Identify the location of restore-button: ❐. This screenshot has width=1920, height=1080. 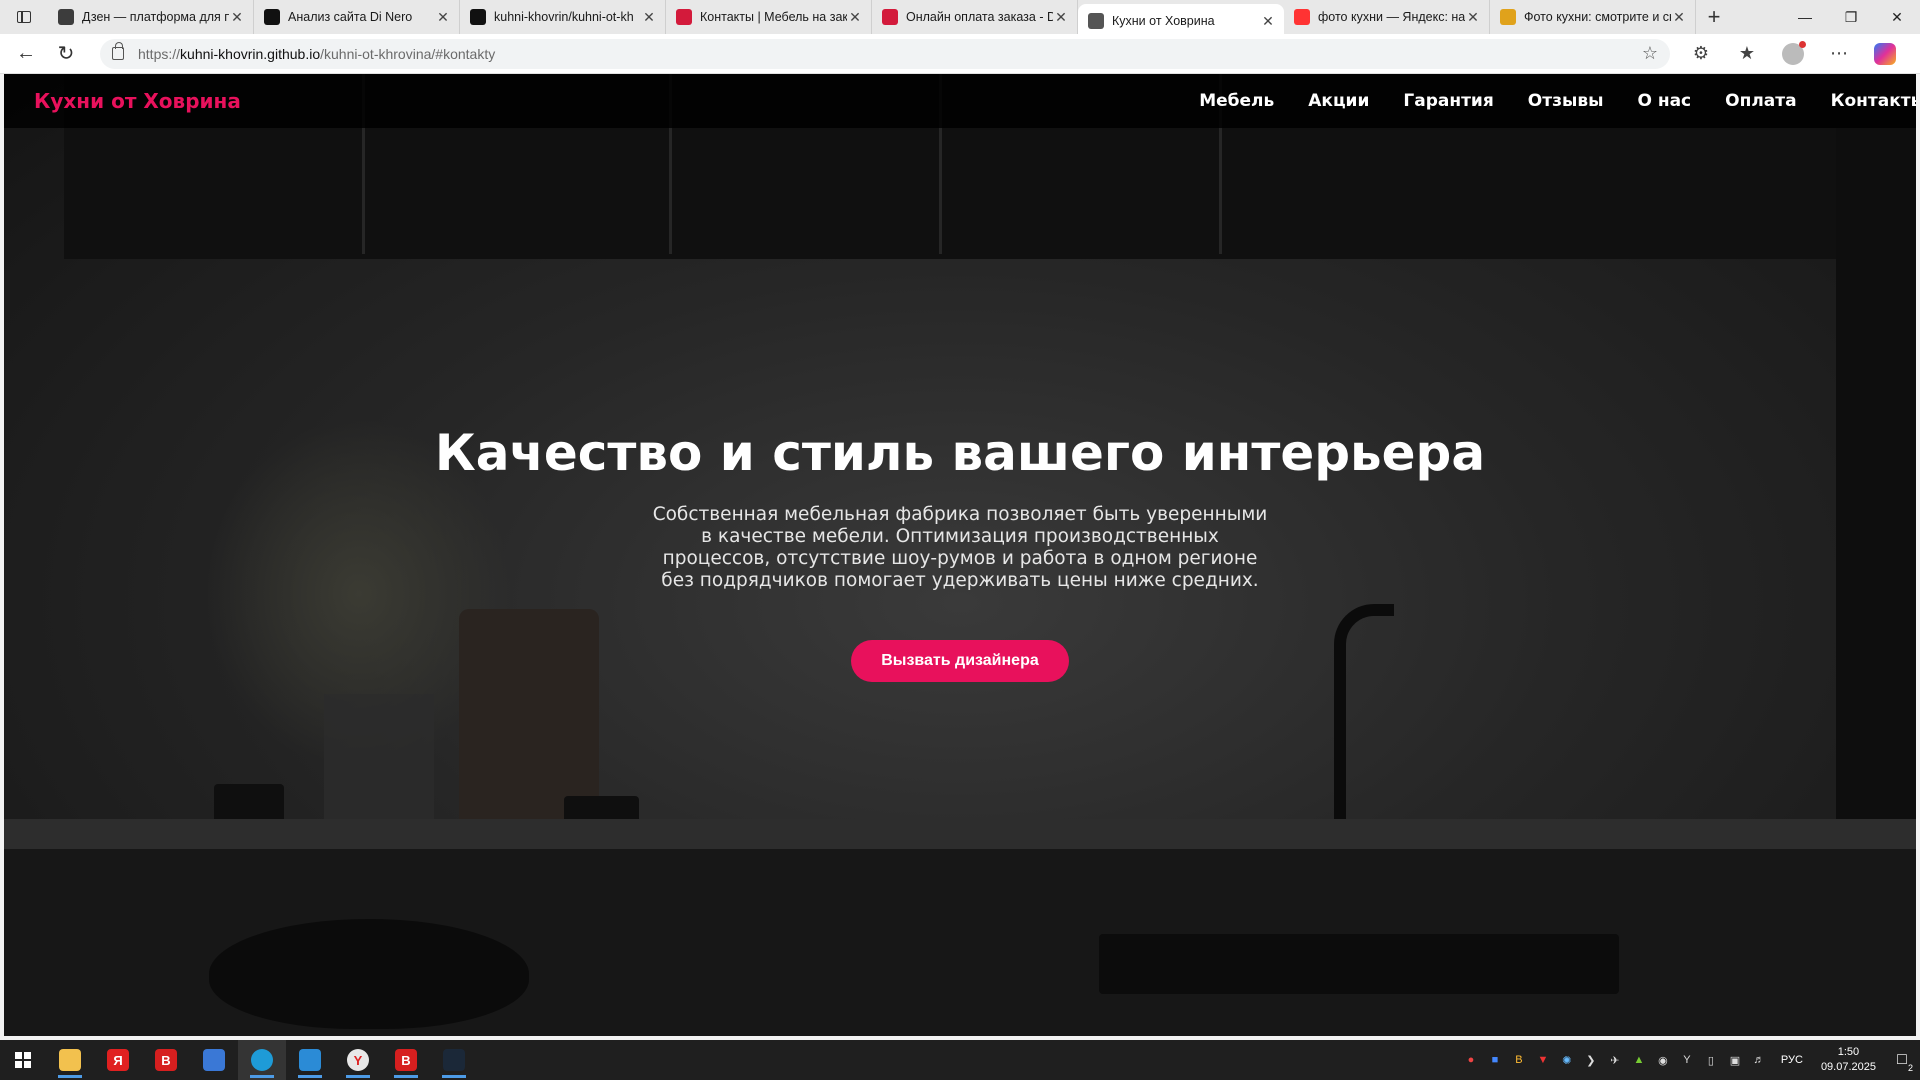
(1851, 17).